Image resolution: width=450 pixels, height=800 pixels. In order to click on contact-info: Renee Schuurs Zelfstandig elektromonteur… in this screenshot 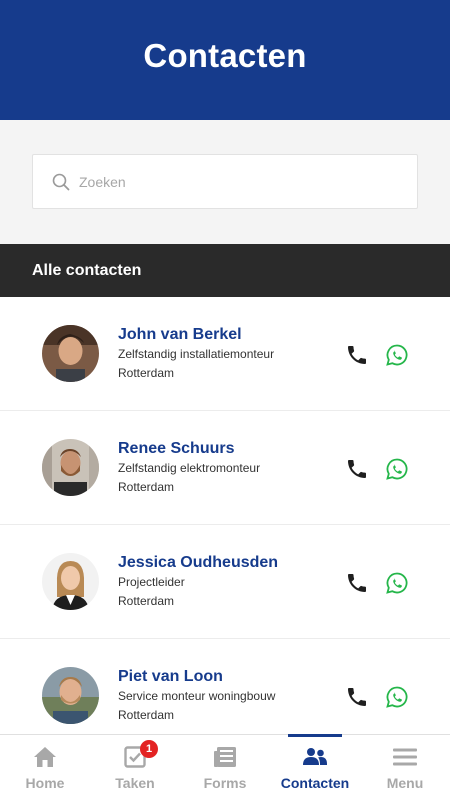, I will do `click(189, 468)`.